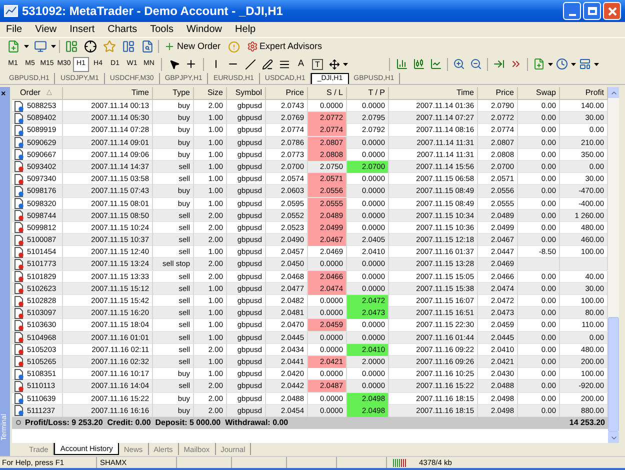  What do you see at coordinates (169, 46) in the screenshot?
I see `plus-icon` at bounding box center [169, 46].